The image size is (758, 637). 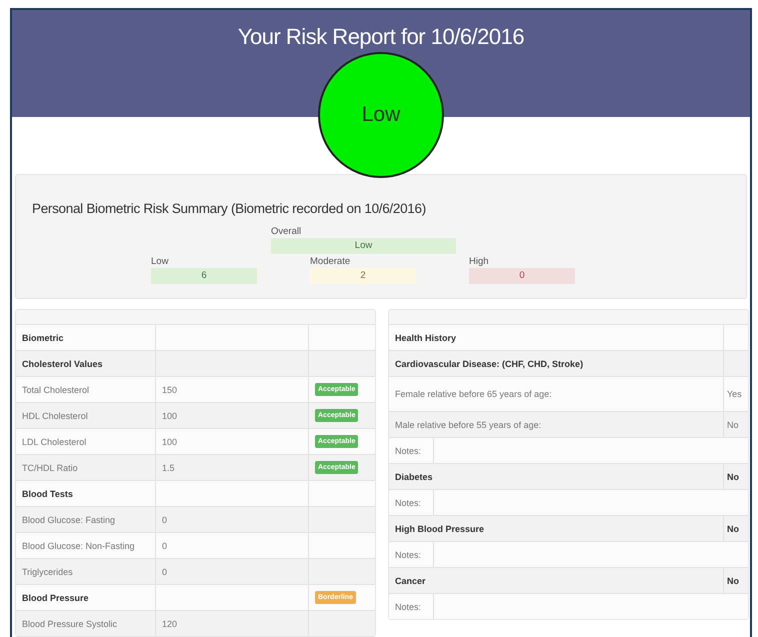 What do you see at coordinates (43, 337) in the screenshot?
I see `section-heading: Biometric` at bounding box center [43, 337].